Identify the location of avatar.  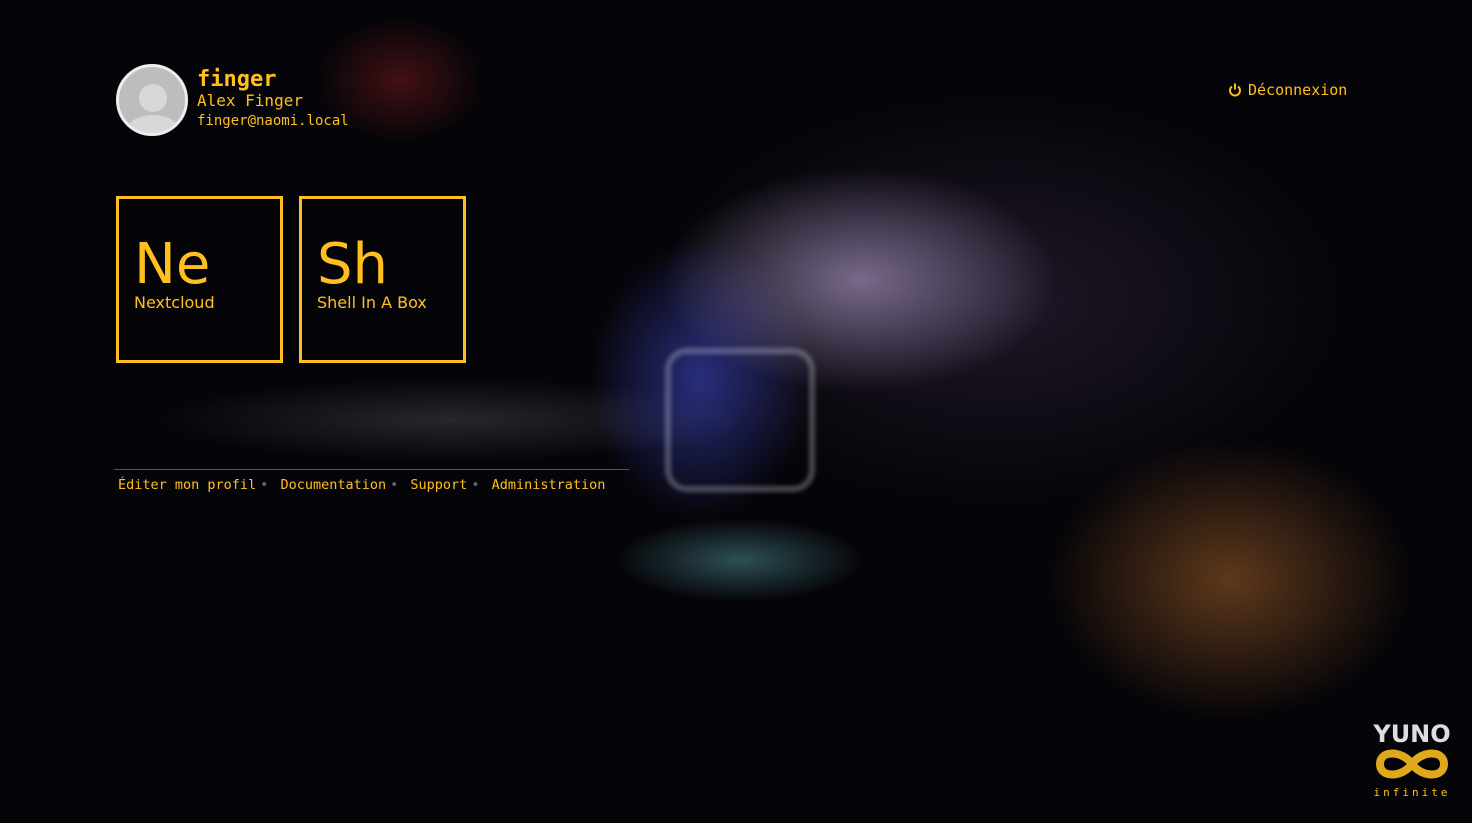
(152, 100).